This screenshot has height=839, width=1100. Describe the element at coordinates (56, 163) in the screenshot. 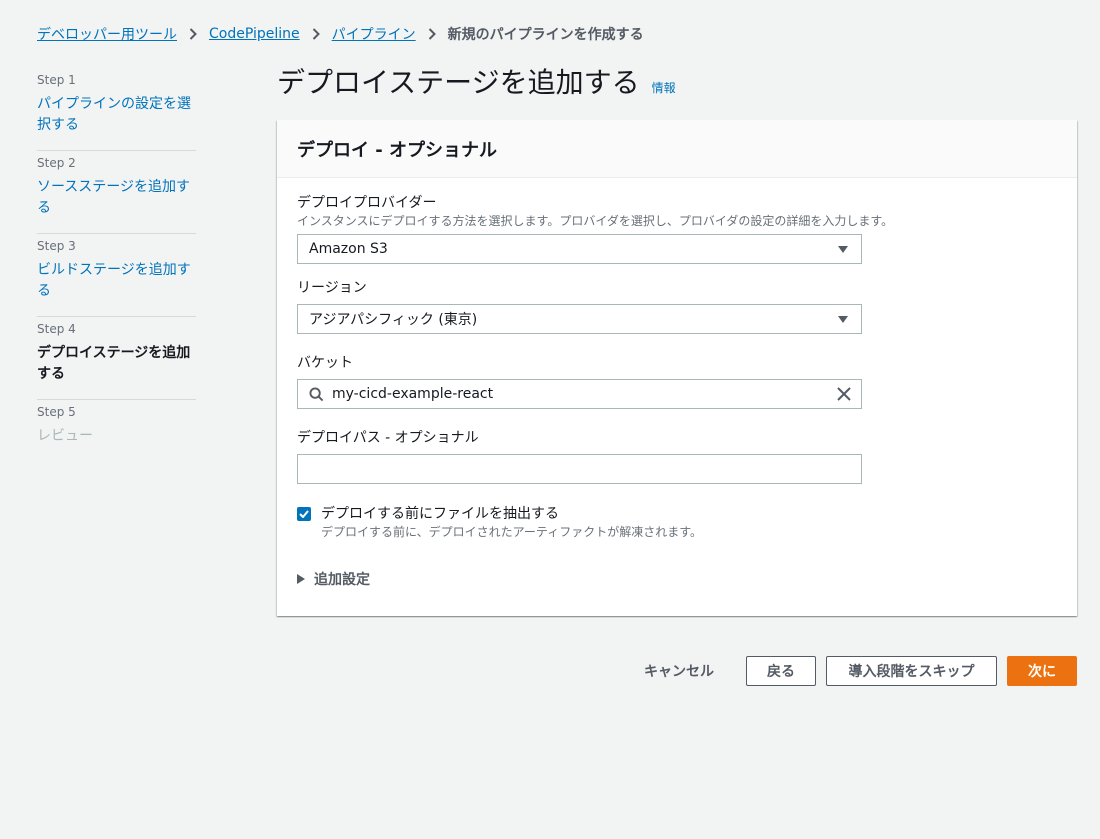

I see `step-number: Step 2` at that location.